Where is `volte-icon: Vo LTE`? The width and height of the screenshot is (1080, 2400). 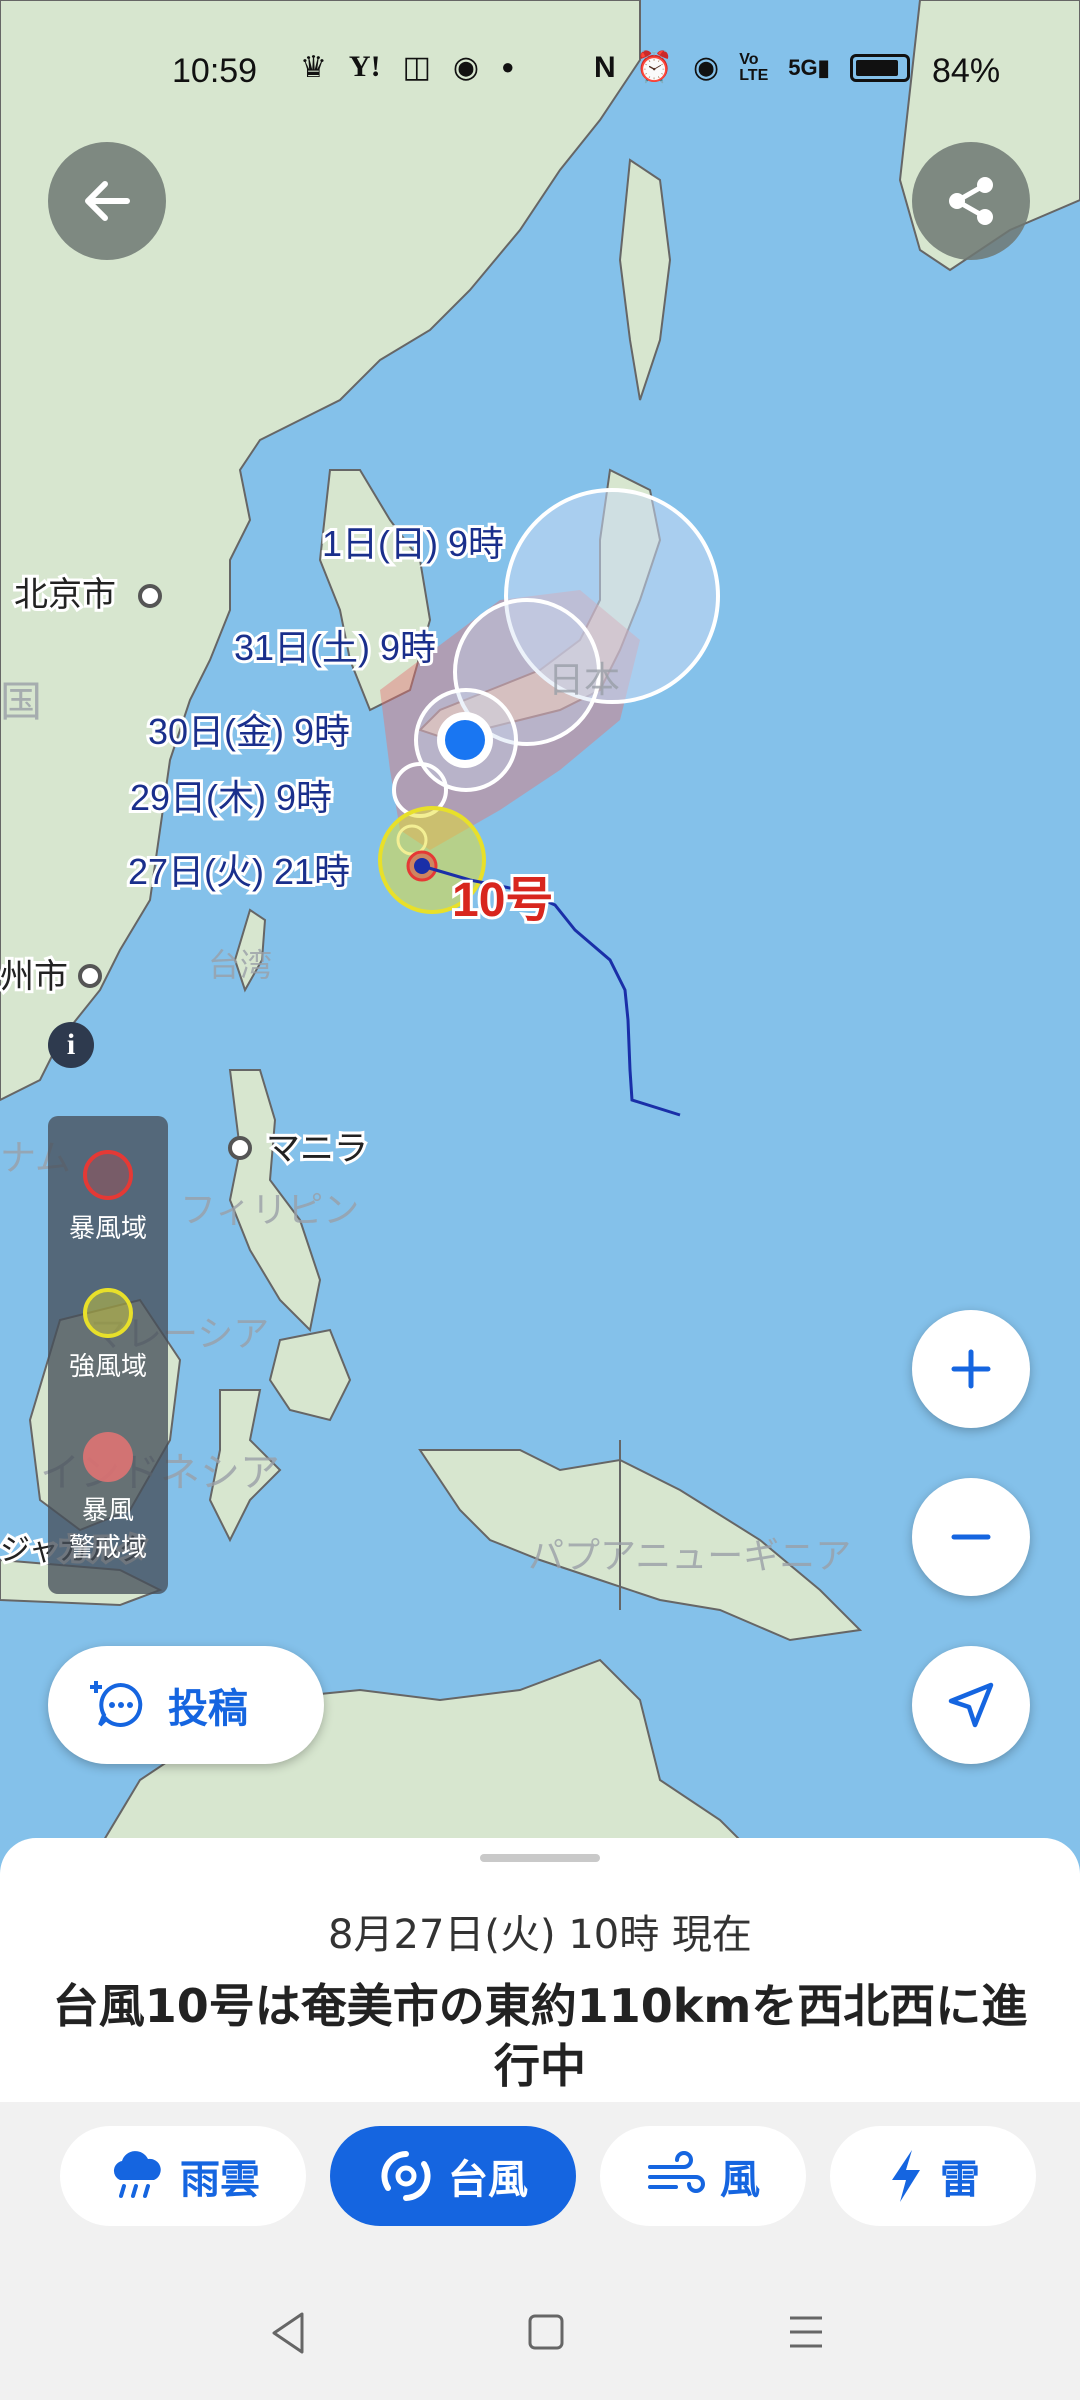
volte-icon: Vo LTE is located at coordinates (754, 67).